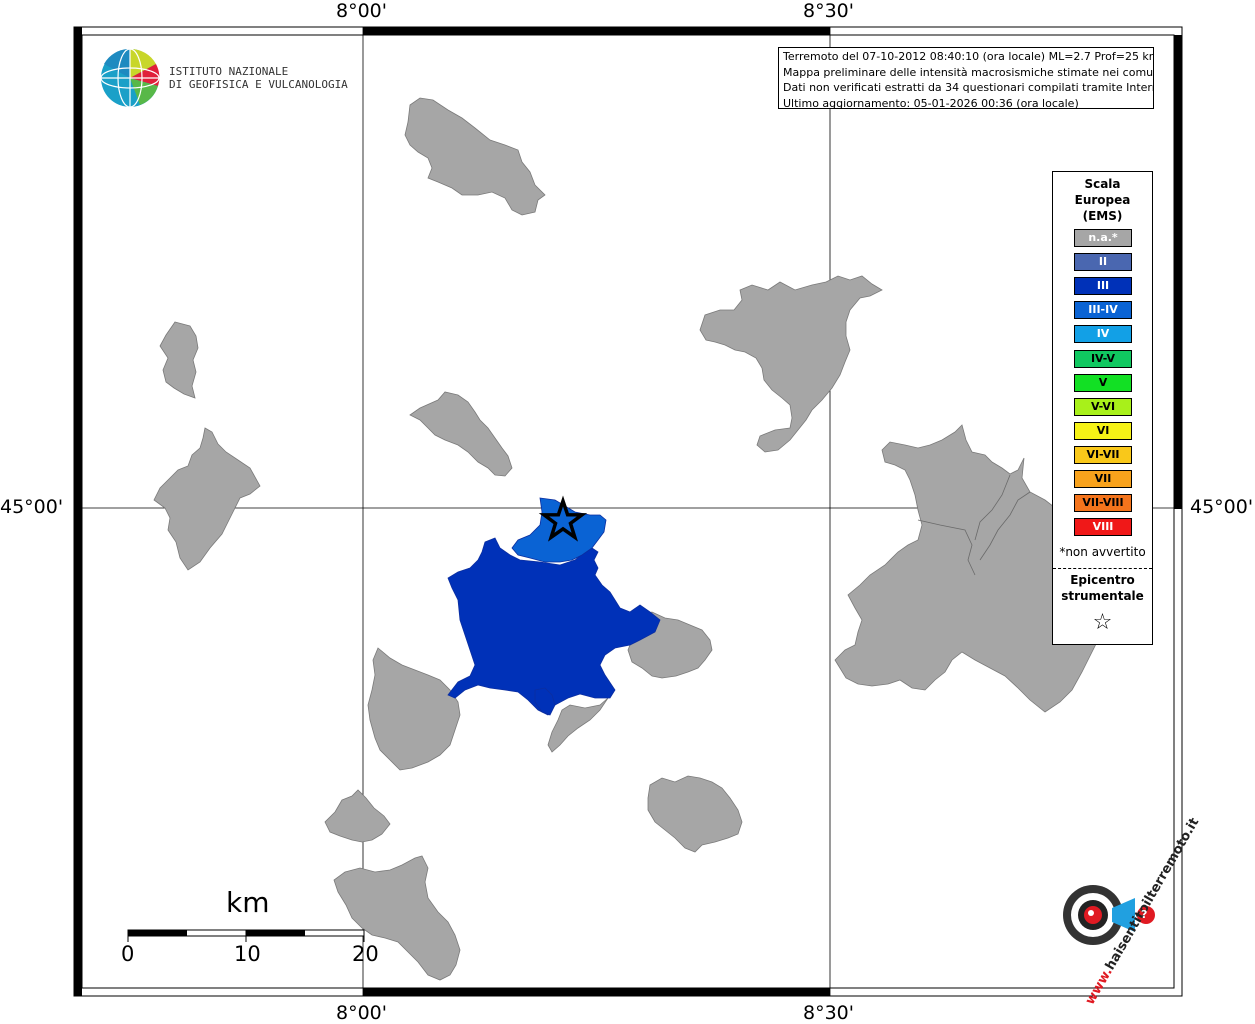  I want to click on legend-title: Scala Europea (EMS), so click(1102, 200).